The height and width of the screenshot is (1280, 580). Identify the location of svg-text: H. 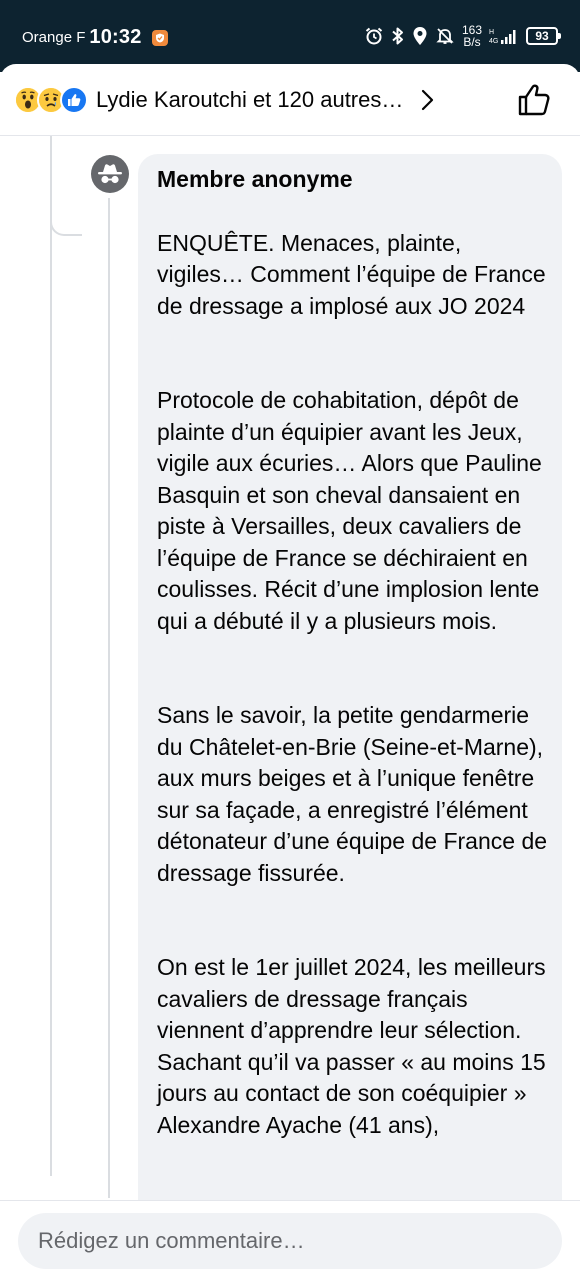
(491, 32).